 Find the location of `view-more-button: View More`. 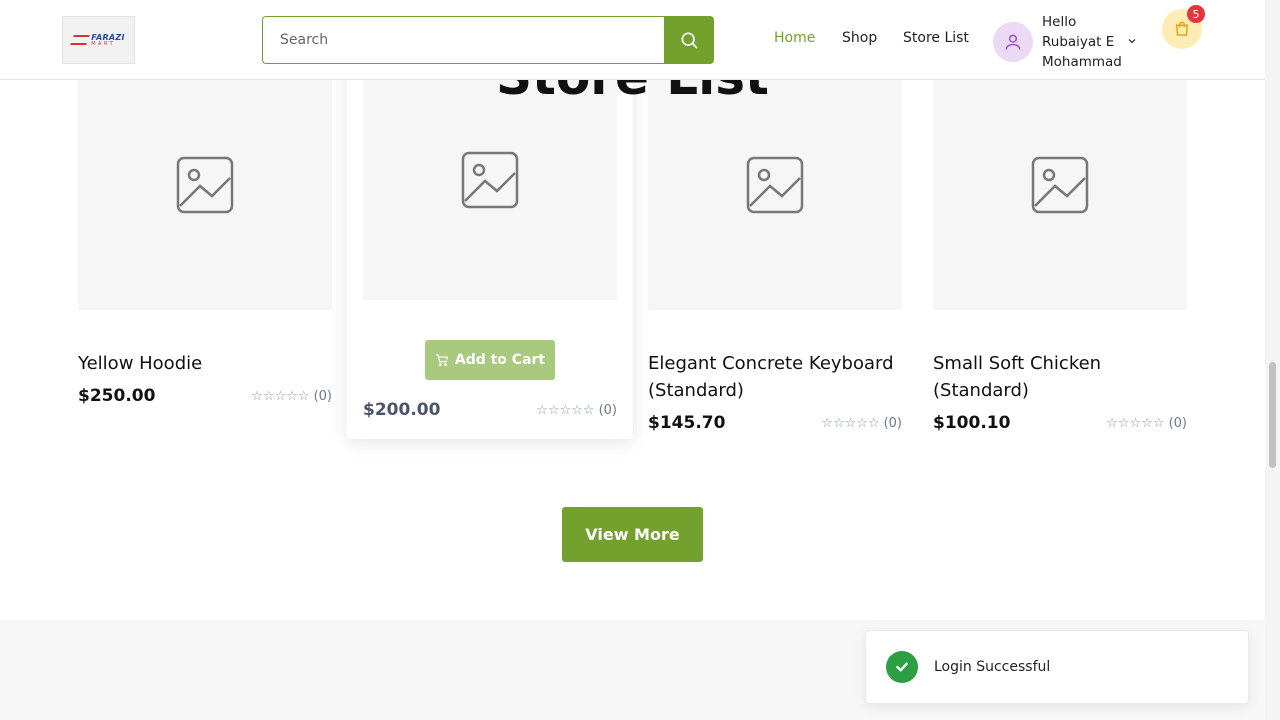

view-more-button: View More is located at coordinates (632, 534).